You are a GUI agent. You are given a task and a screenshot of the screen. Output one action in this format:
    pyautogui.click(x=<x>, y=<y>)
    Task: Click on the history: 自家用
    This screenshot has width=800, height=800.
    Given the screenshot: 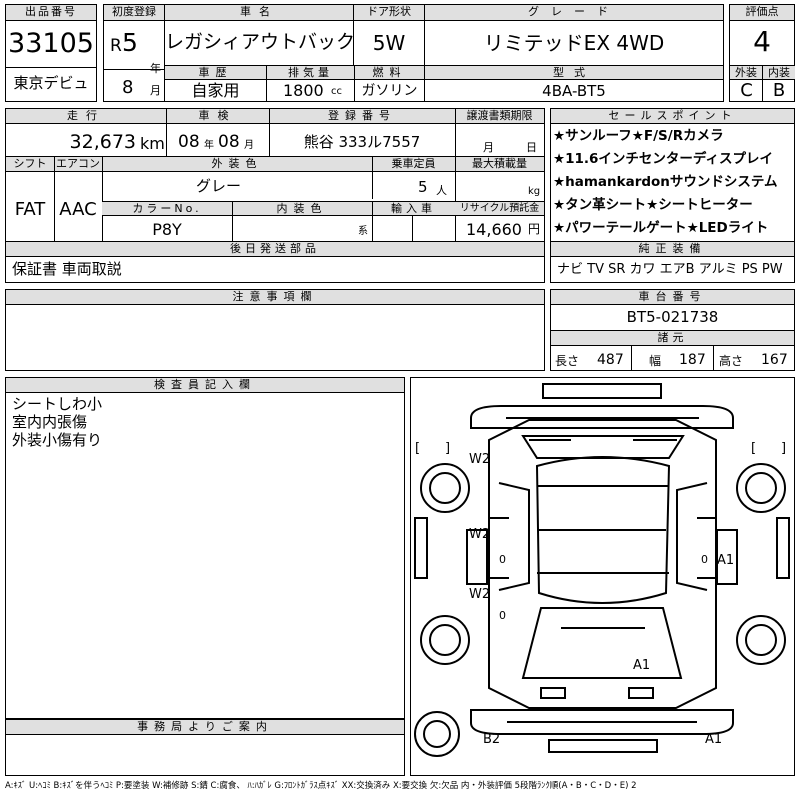 What is the action you would take?
    pyautogui.click(x=215, y=90)
    